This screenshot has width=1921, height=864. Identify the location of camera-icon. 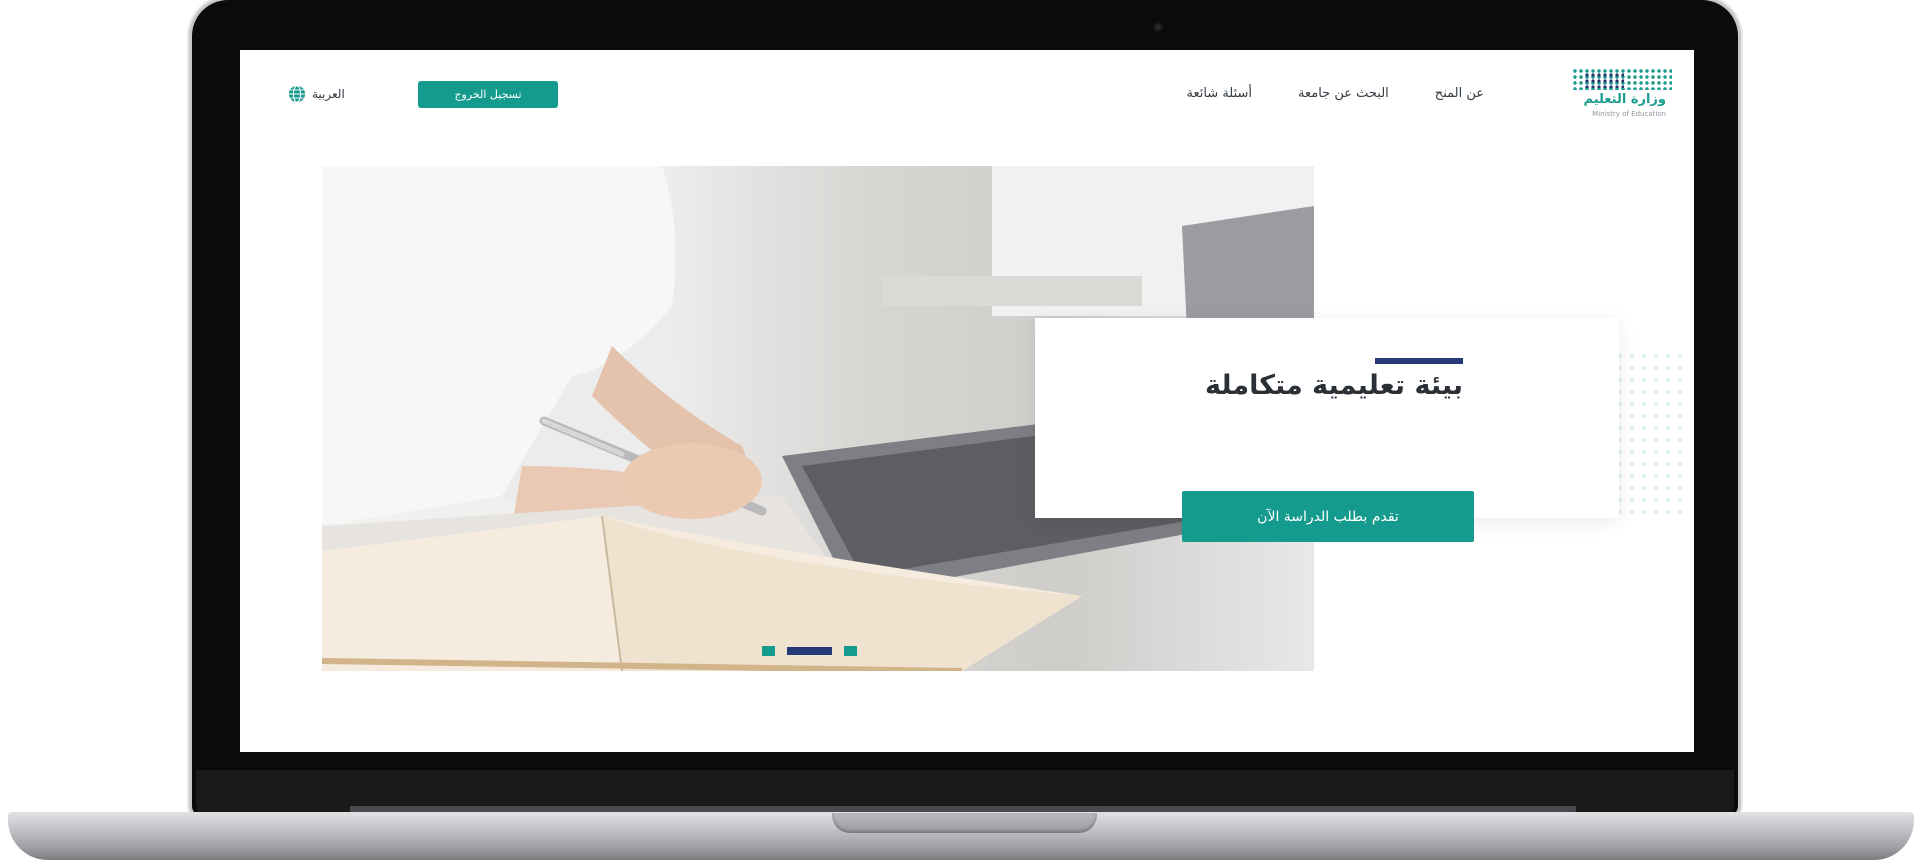
(1158, 27).